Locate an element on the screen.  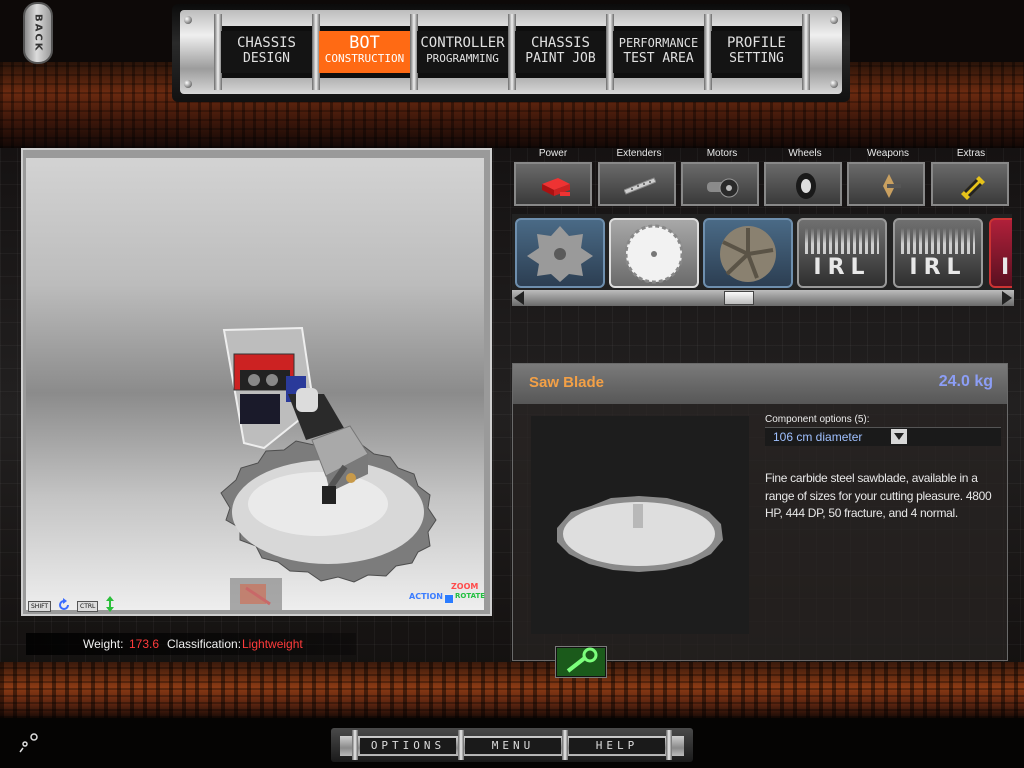
part-item-locked: I is located at coordinates (1000, 253).